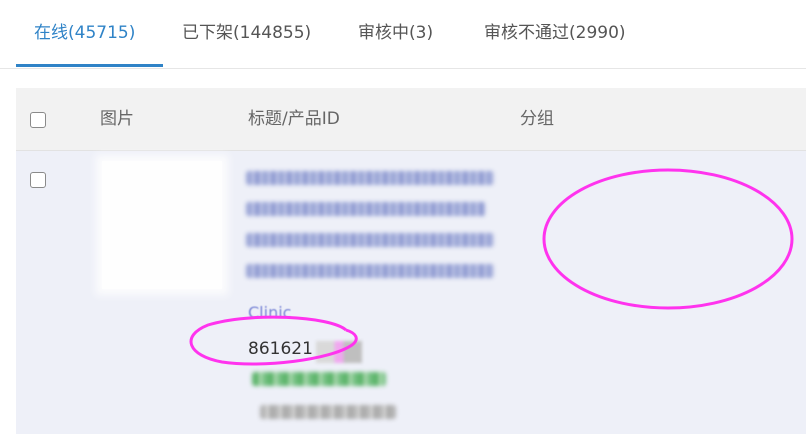 The height and width of the screenshot is (434, 806). I want to click on select-all-checkbox, so click(38, 120).